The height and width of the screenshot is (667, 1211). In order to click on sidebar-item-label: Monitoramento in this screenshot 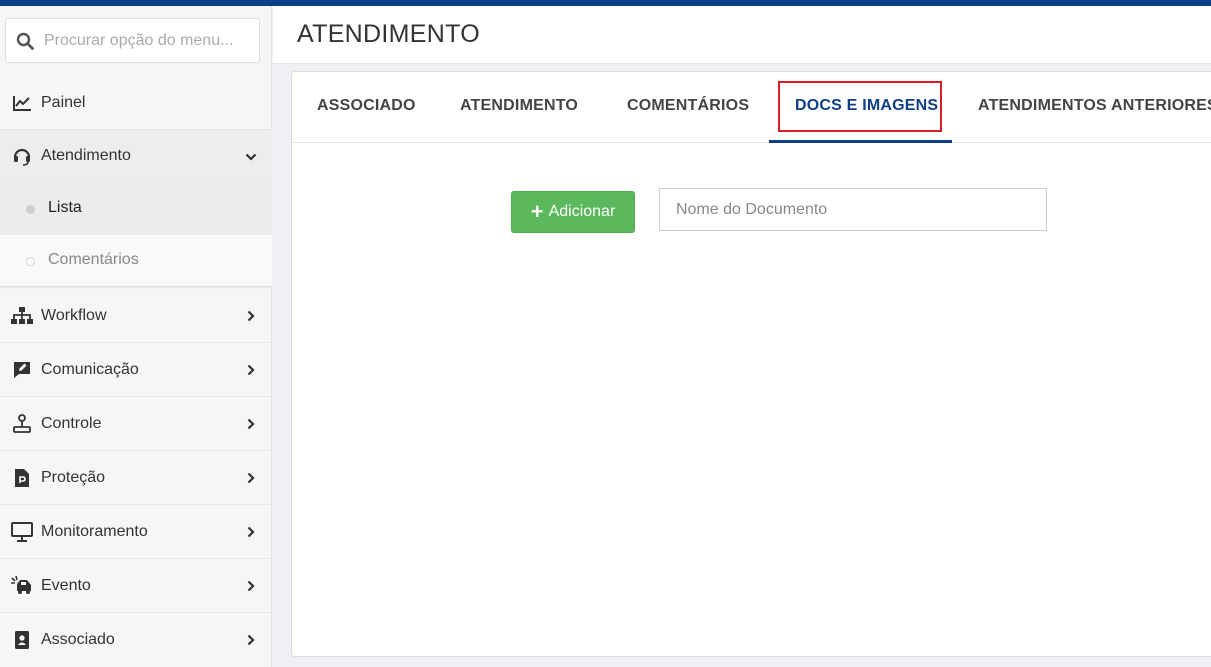, I will do `click(94, 531)`.